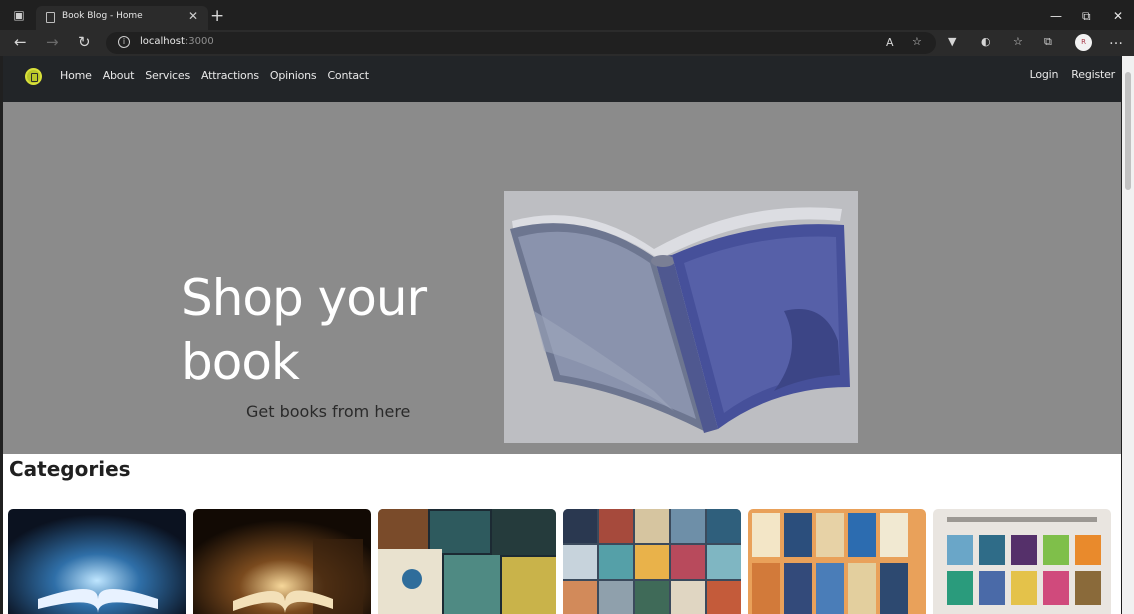  I want to click on hero-book-image, so click(681, 317).